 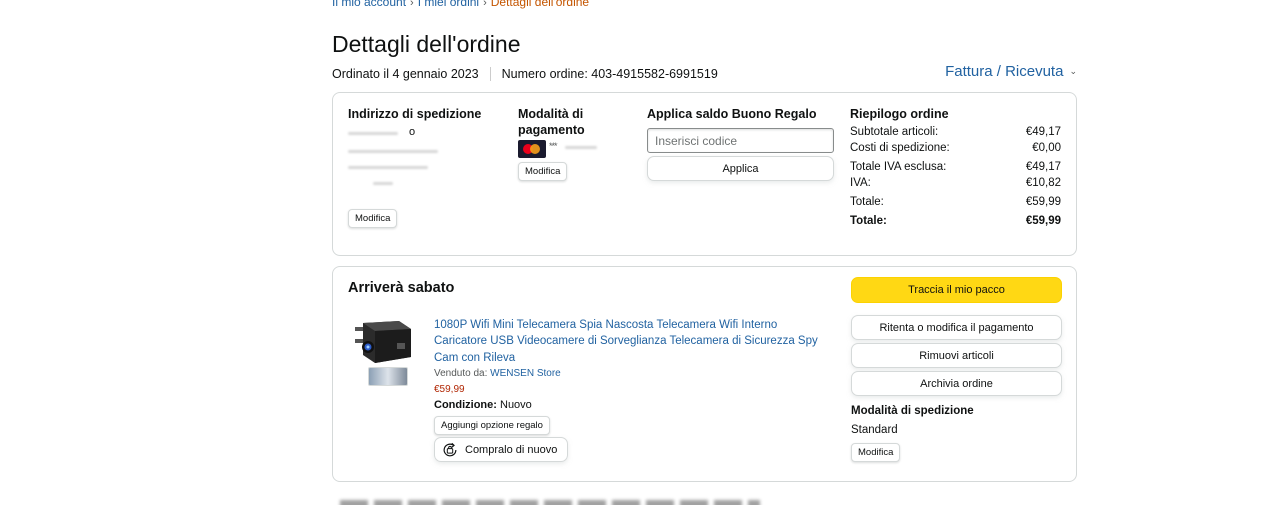 I want to click on order-date: Ordinato il 4 gennaio 2023, so click(x=405, y=74).